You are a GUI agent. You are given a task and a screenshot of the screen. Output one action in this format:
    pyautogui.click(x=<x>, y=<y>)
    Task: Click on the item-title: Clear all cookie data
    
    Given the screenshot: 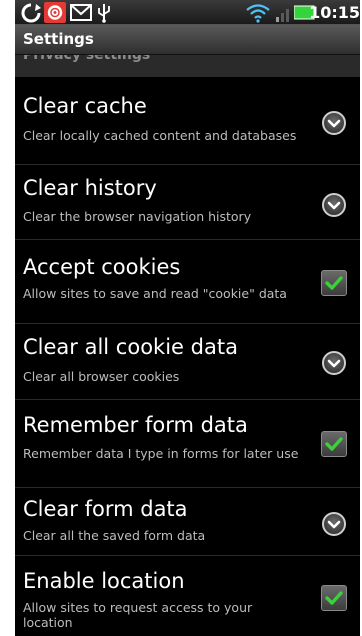 What is the action you would take?
    pyautogui.click(x=130, y=347)
    